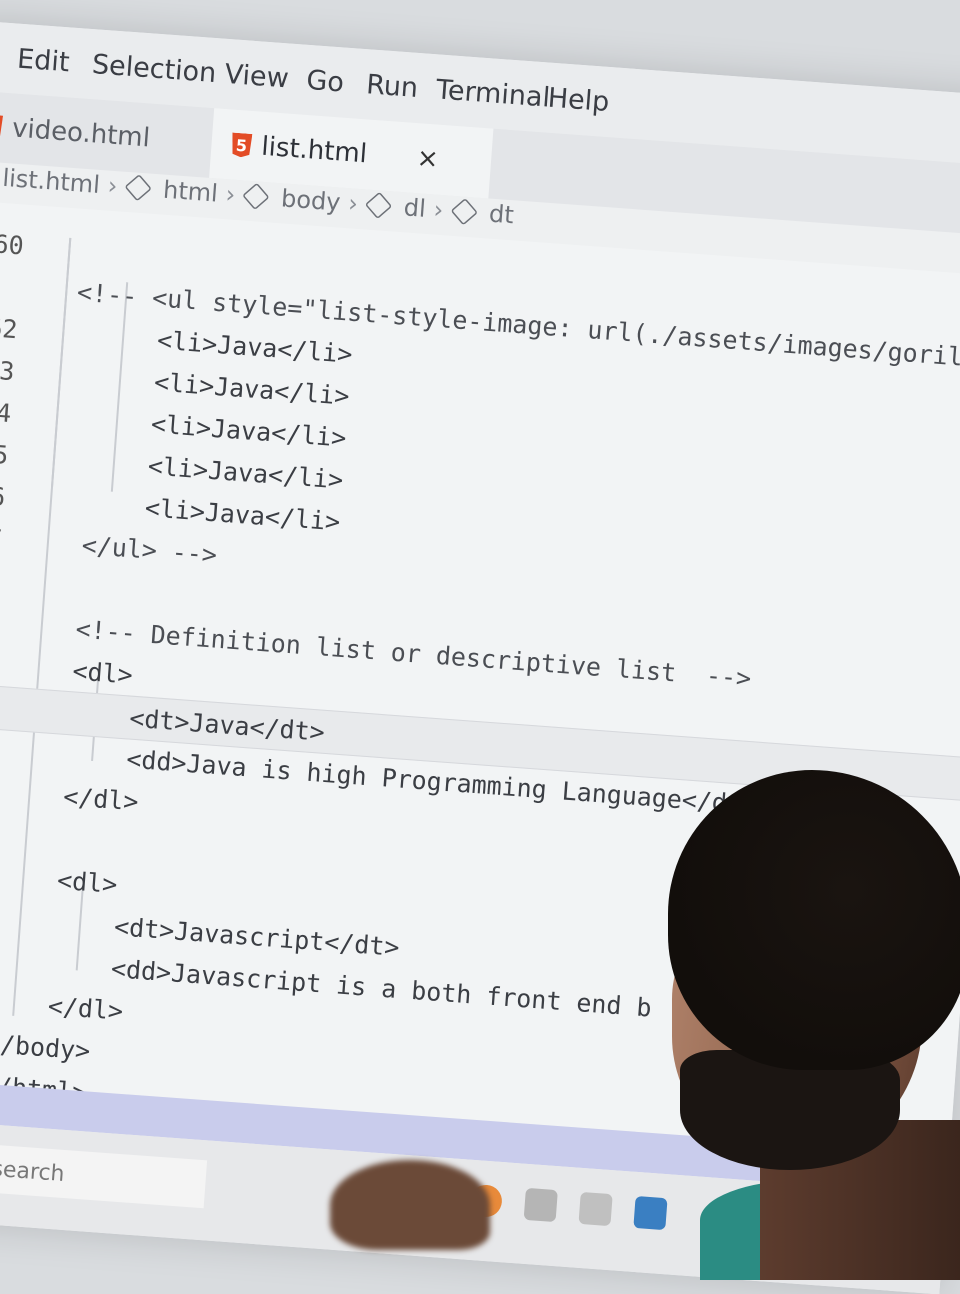 The height and width of the screenshot is (1294, 960). I want to click on breadcrumb-dl: dl, so click(415, 208).